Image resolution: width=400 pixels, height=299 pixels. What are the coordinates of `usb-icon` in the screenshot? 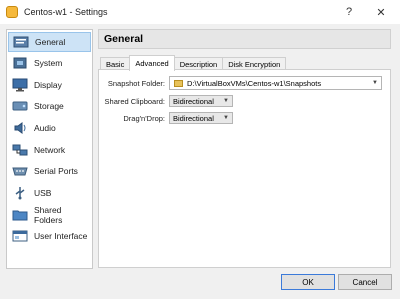 It's located at (20, 193).